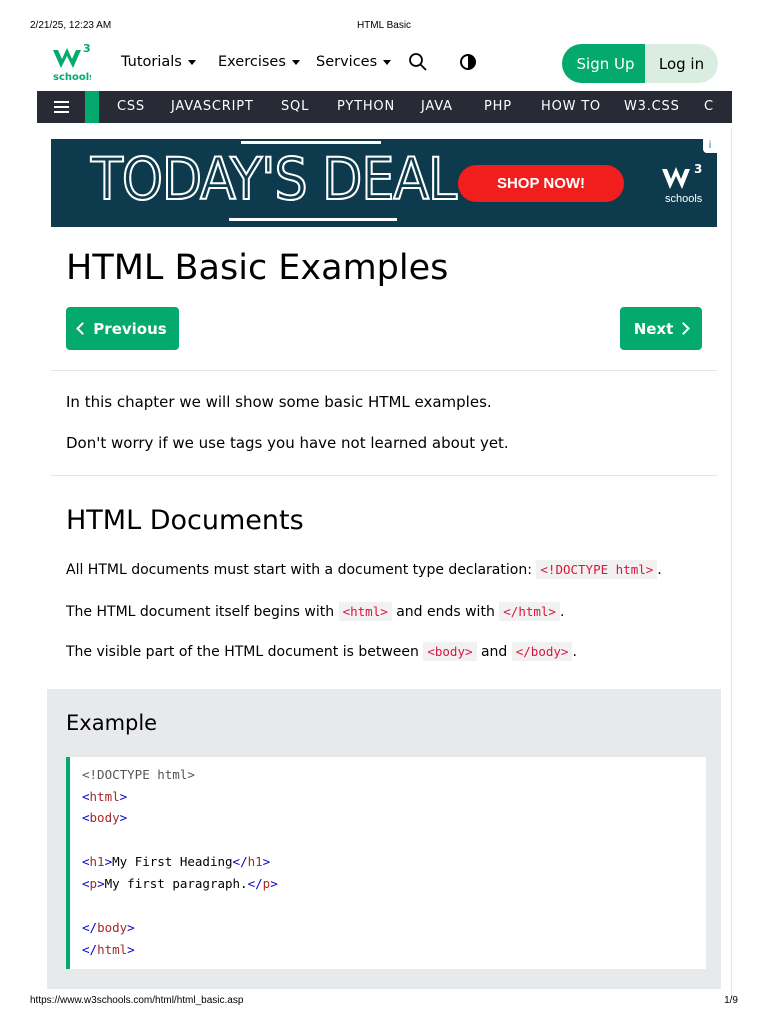  What do you see at coordinates (138, 774) in the screenshot?
I see `code-line-doctype: <!DOCTYPE html>` at bounding box center [138, 774].